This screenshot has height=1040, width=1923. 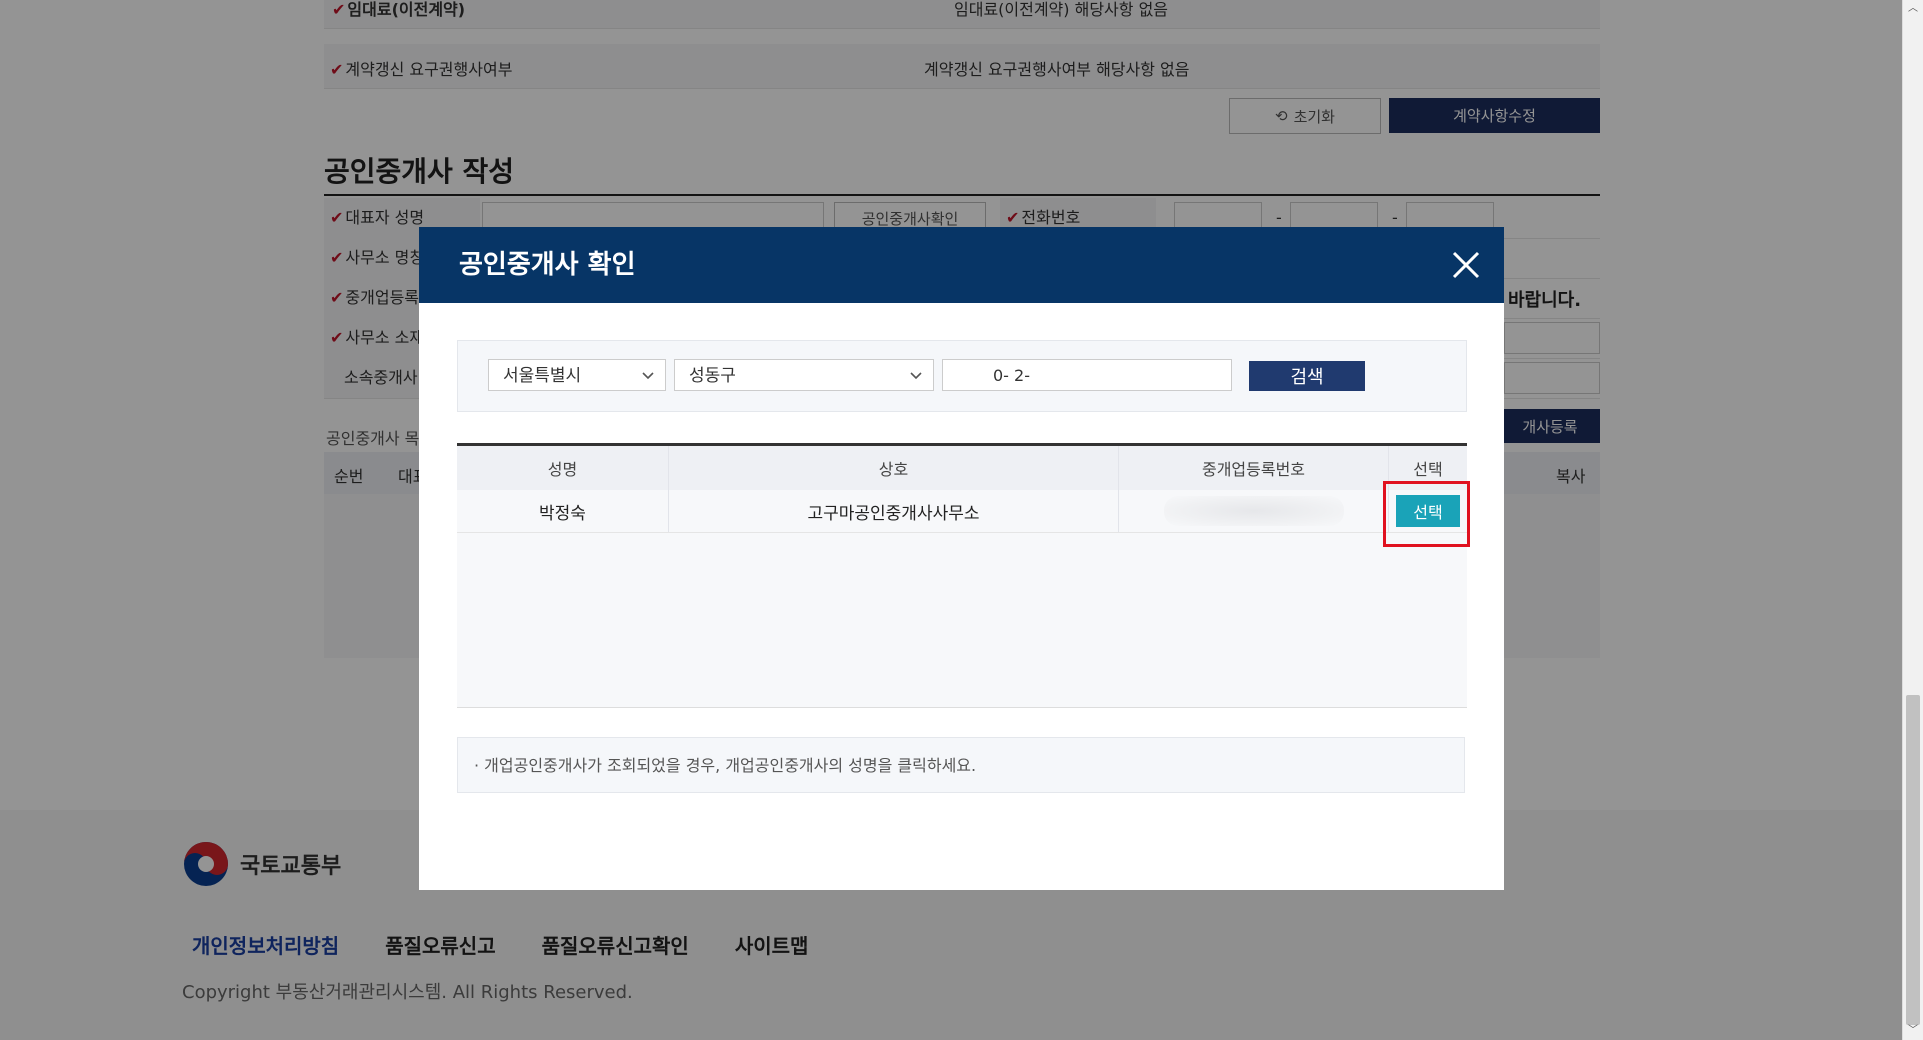 I want to click on sido-select: 서울특별시, so click(x=577, y=375).